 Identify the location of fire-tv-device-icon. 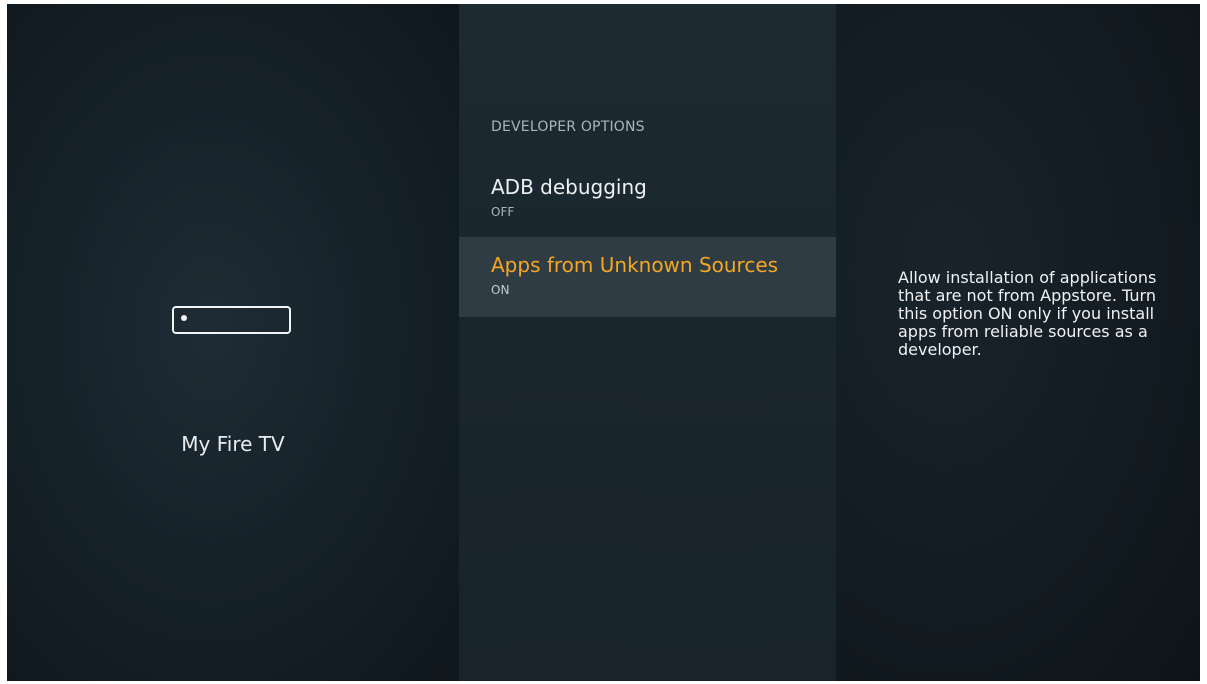
(231, 320).